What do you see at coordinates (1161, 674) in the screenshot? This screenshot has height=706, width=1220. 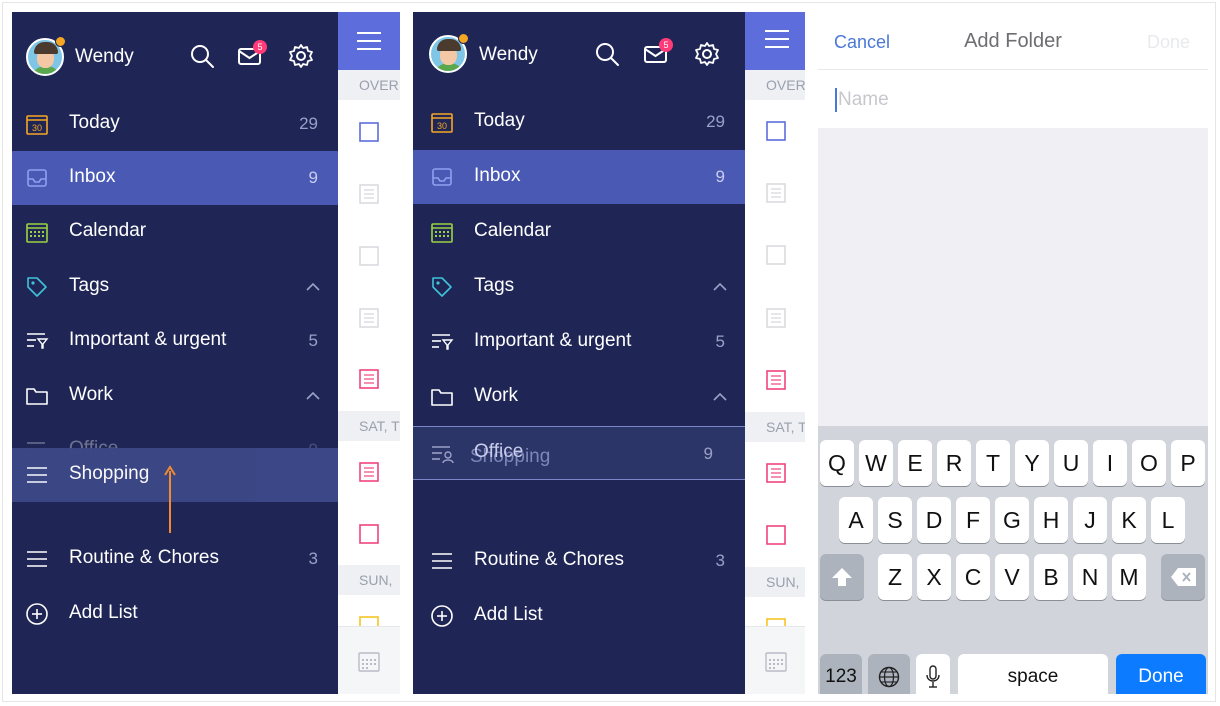 I see `keyboard-done-key: Done` at bounding box center [1161, 674].